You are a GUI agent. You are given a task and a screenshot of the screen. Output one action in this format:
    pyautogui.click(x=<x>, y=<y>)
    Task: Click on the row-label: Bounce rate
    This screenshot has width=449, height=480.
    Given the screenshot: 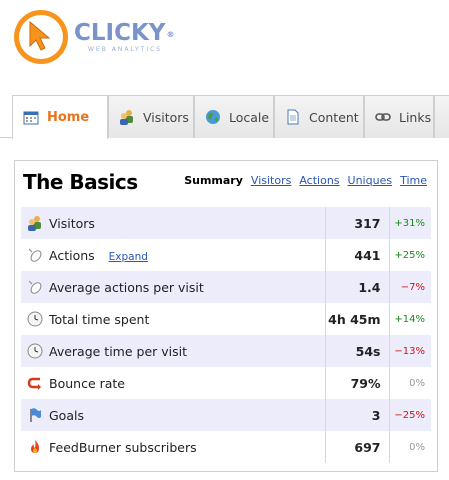 What is the action you would take?
    pyautogui.click(x=87, y=383)
    